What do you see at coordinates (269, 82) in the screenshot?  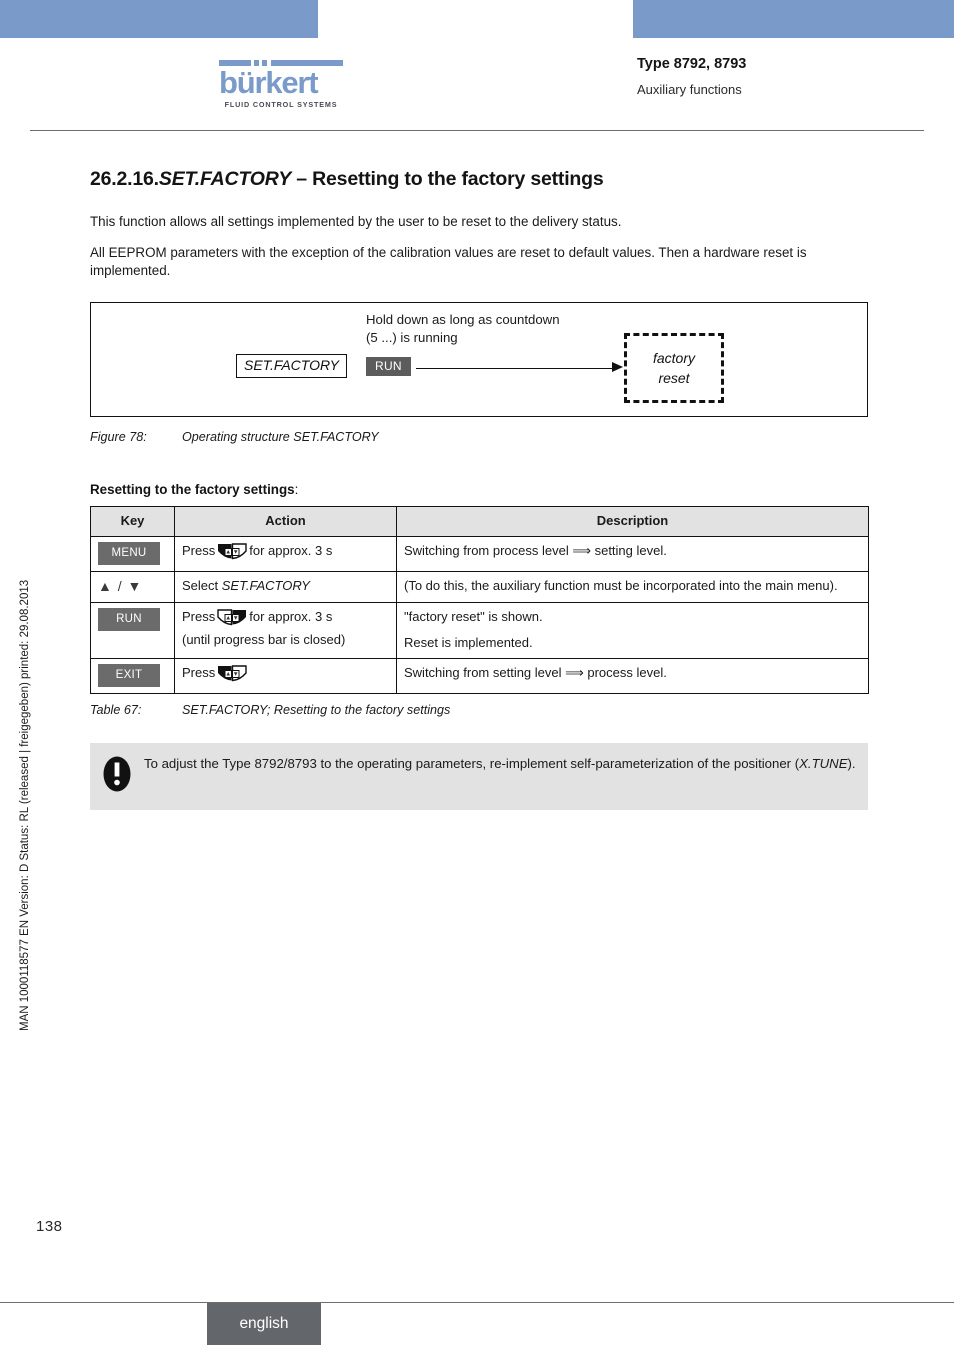 I see `logo-wordmark: bürkert` at bounding box center [269, 82].